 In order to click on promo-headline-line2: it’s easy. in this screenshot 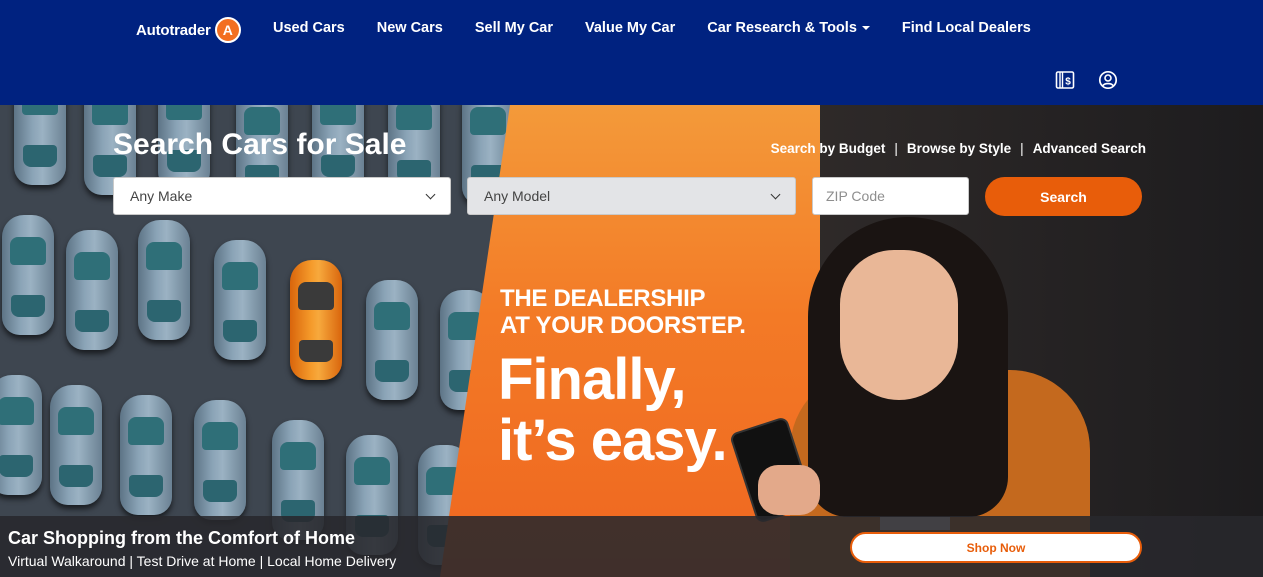, I will do `click(613, 440)`.